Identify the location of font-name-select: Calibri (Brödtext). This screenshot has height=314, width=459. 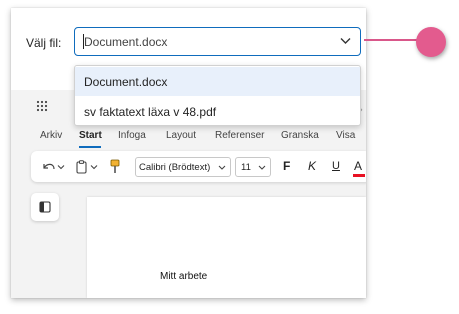
(183, 167).